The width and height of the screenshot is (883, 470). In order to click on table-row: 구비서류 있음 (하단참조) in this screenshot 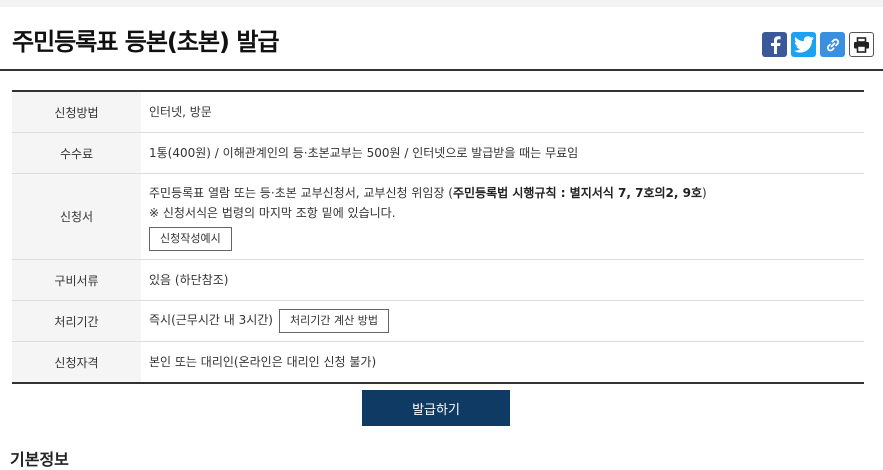, I will do `click(438, 280)`.